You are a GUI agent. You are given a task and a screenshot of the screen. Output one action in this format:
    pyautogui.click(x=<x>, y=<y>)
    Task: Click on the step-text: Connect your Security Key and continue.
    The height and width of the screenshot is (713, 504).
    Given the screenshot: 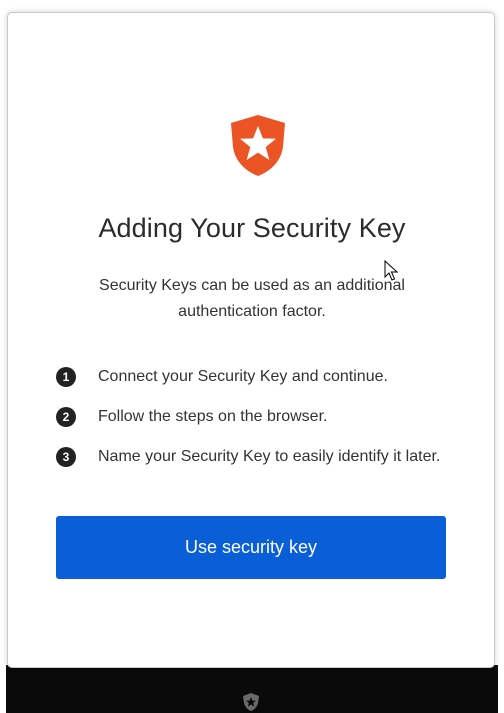 What is the action you would take?
    pyautogui.click(x=243, y=376)
    